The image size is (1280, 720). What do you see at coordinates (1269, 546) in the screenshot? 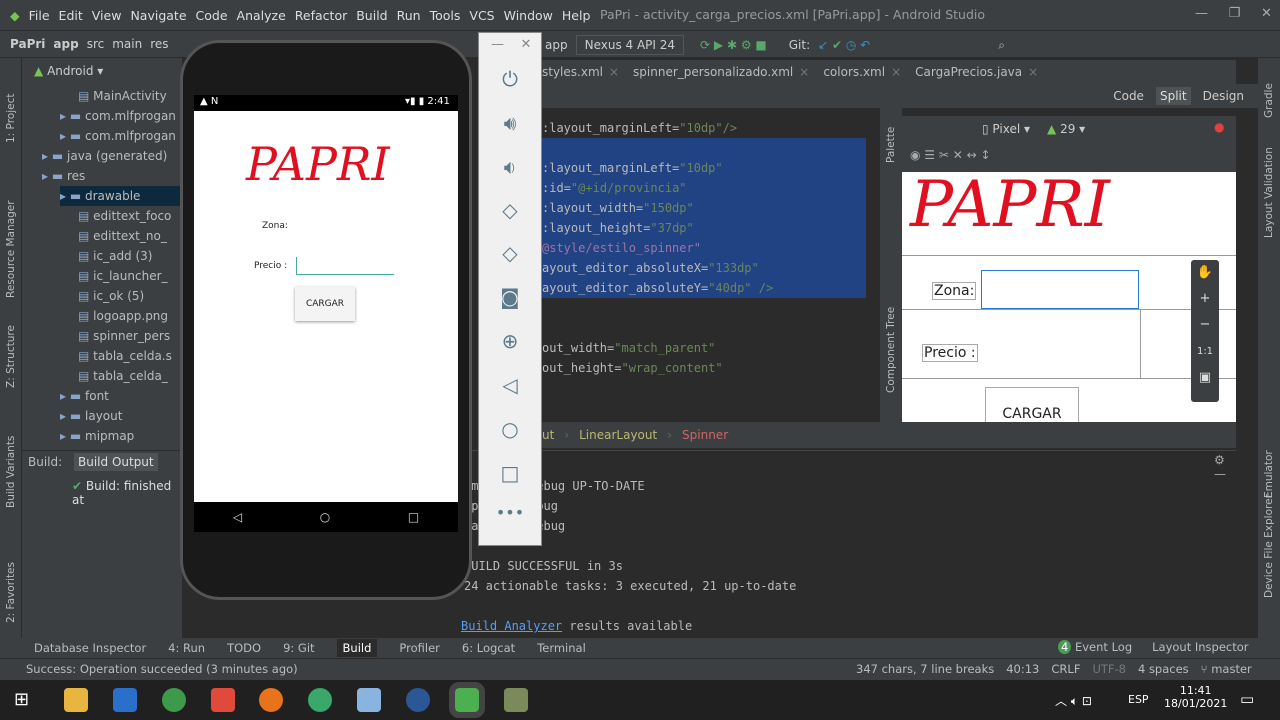
I see `tool-window-right-3: Device File Explorer` at bounding box center [1269, 546].